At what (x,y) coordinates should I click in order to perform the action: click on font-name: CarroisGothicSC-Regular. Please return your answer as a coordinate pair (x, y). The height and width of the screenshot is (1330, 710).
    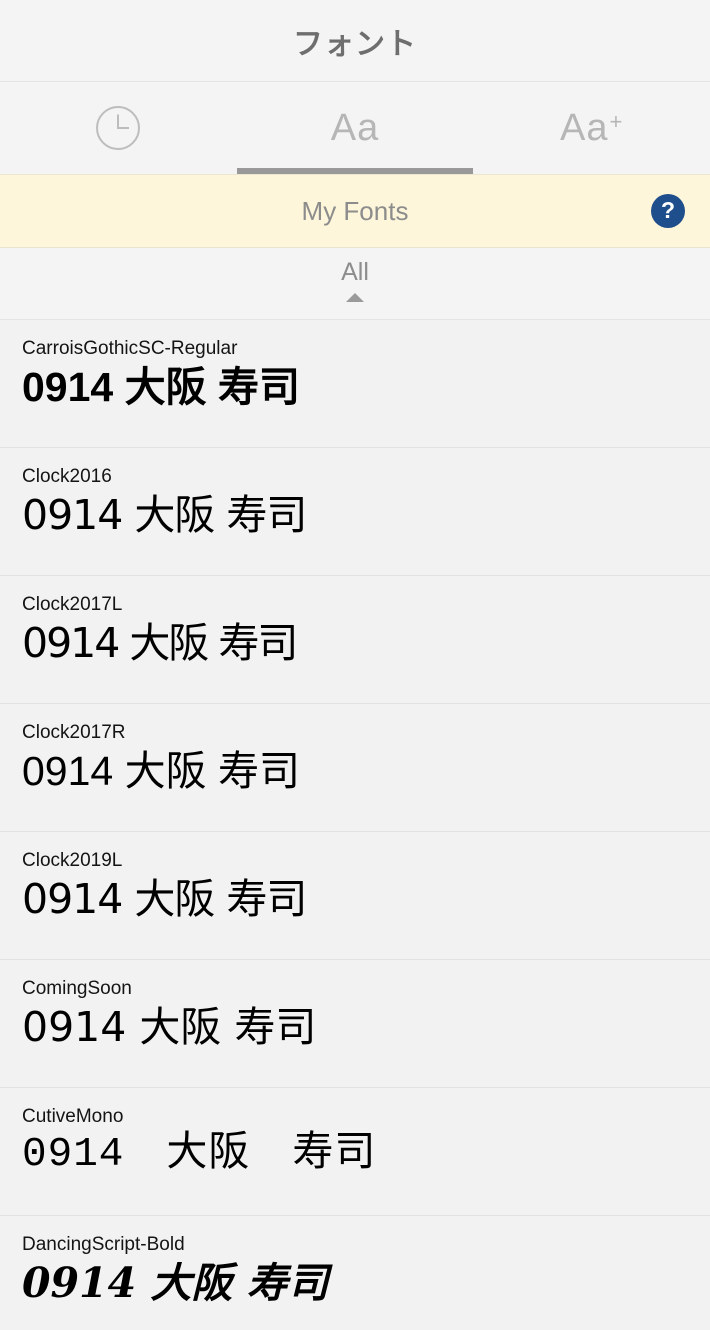
    Looking at the image, I should click on (130, 348).